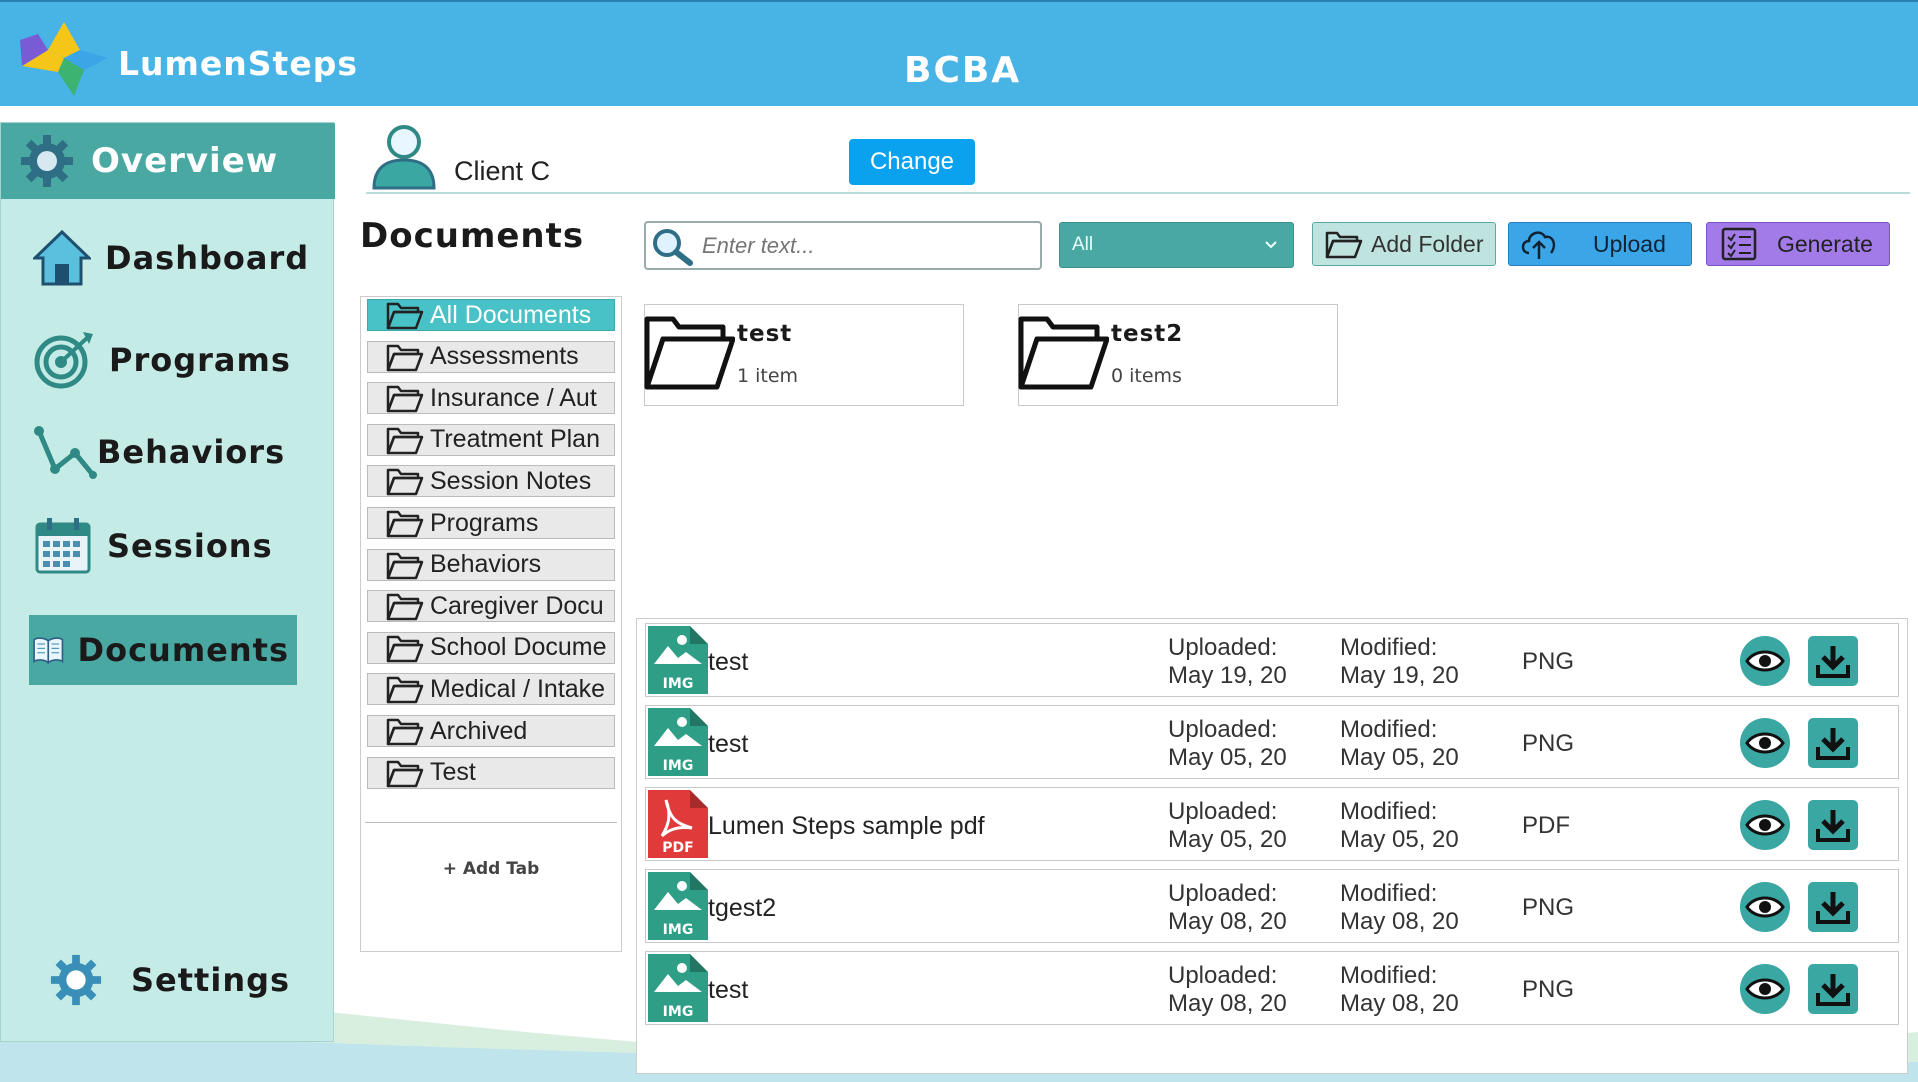 The width and height of the screenshot is (1918, 1082). What do you see at coordinates (517, 605) in the screenshot?
I see `folder-tab-label: Caregiver Docu` at bounding box center [517, 605].